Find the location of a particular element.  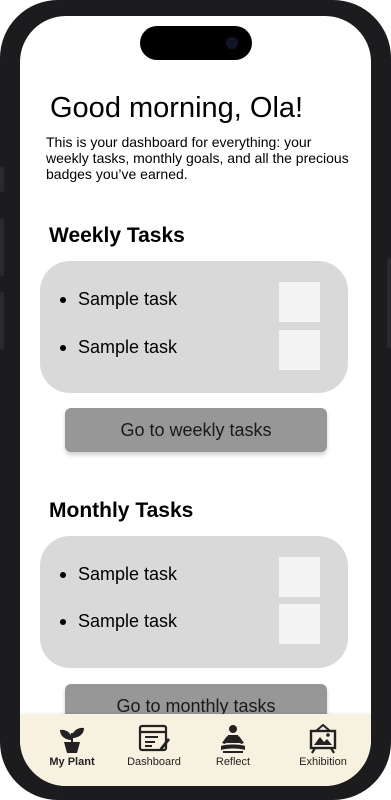

go-to-weekly-tasks-button: Go to weekly tasks is located at coordinates (196, 430).